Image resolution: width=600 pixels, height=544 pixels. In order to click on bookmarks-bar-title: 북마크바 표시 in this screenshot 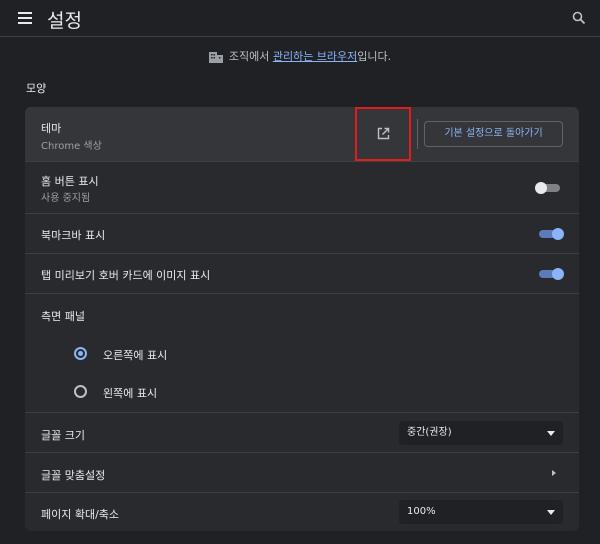, I will do `click(73, 235)`.